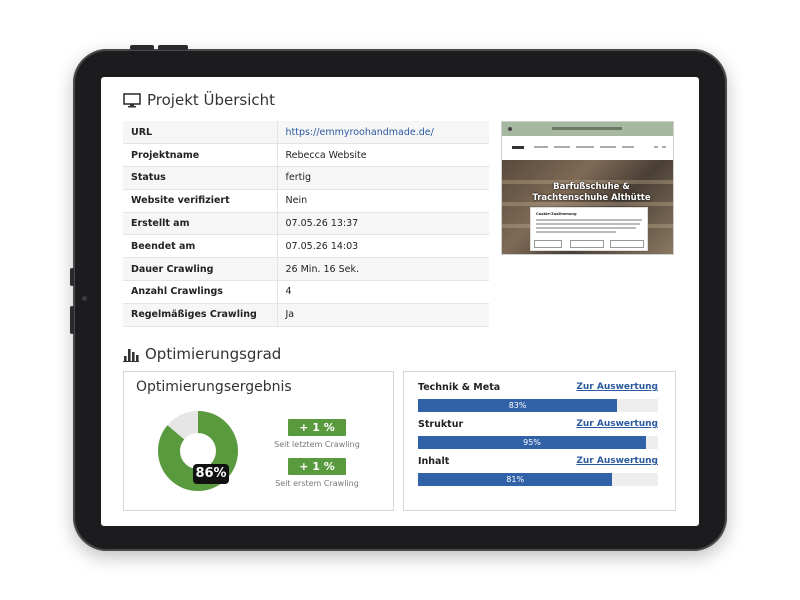 Image resolution: width=800 pixels, height=600 pixels. I want to click on category-label: Technik & Meta, so click(459, 387).